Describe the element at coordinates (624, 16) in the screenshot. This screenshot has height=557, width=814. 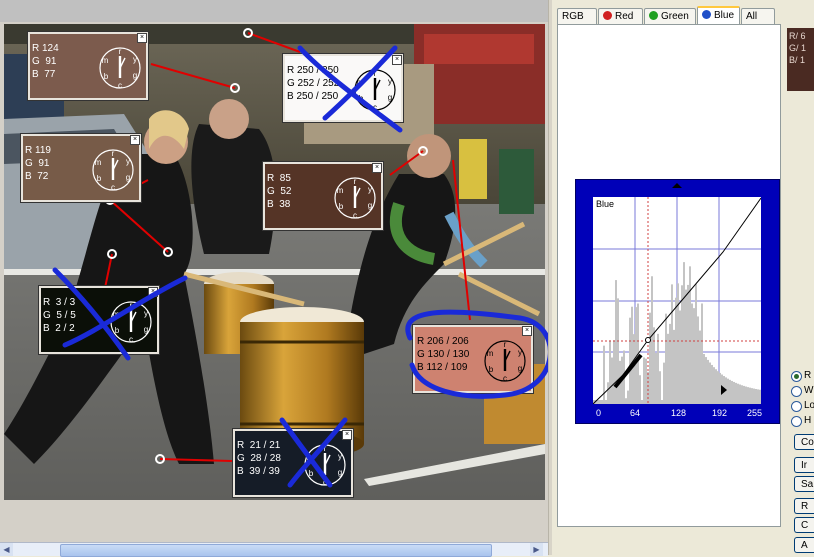
I see `tab-label: Red` at that location.